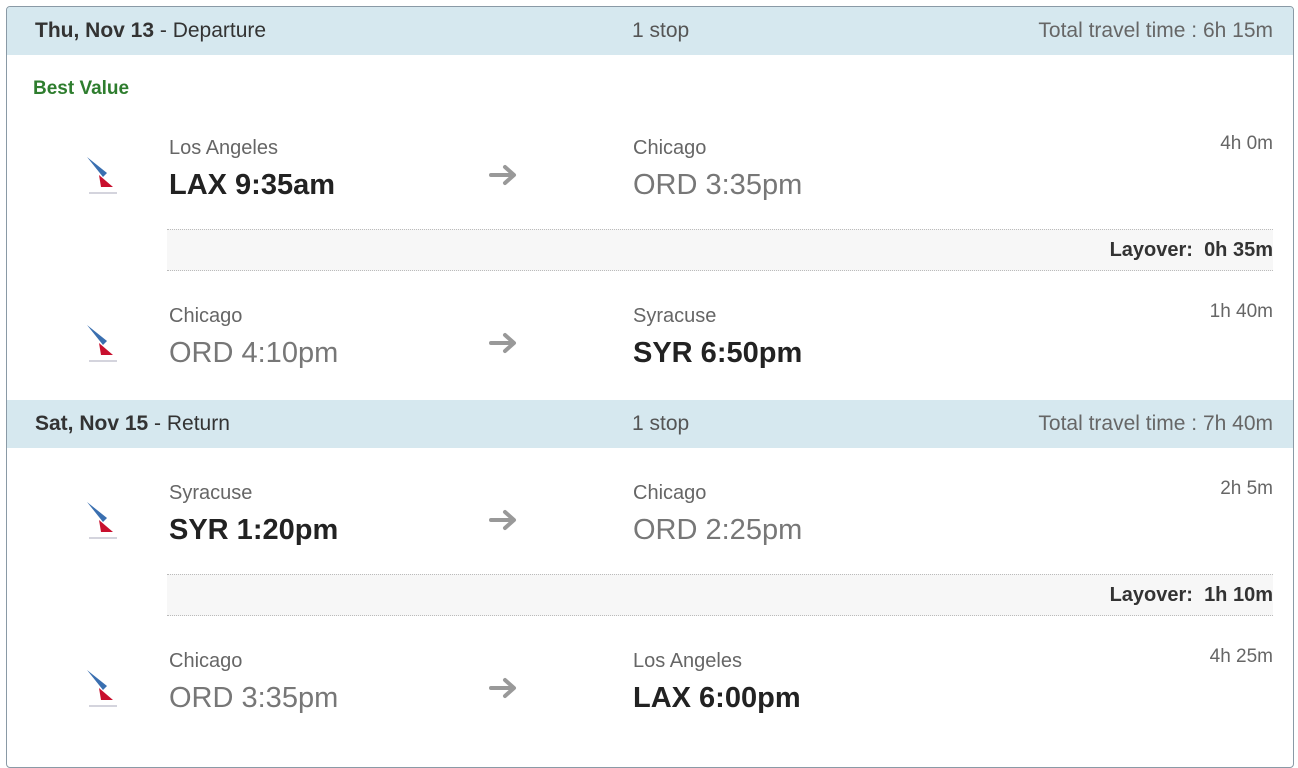  What do you see at coordinates (254, 353) in the screenshot?
I see `origin-time: ORD 4:10pm` at bounding box center [254, 353].